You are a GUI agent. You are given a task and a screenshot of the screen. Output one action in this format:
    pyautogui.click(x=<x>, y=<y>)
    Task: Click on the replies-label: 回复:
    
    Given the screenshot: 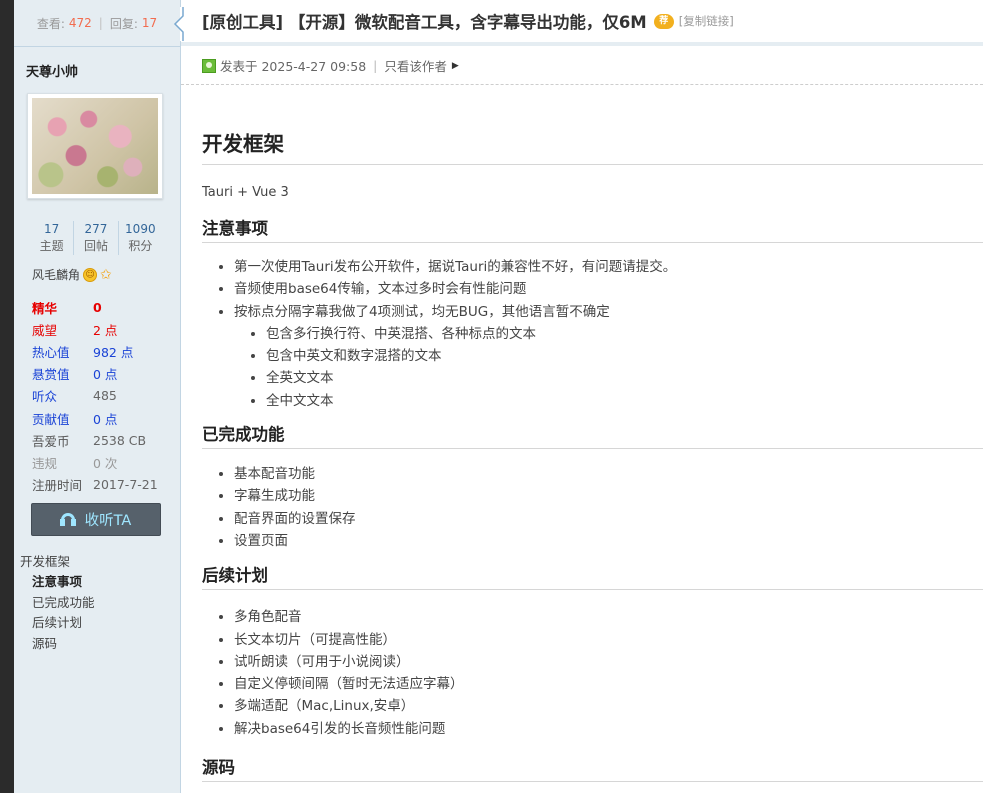 What is the action you would take?
    pyautogui.click(x=123, y=23)
    